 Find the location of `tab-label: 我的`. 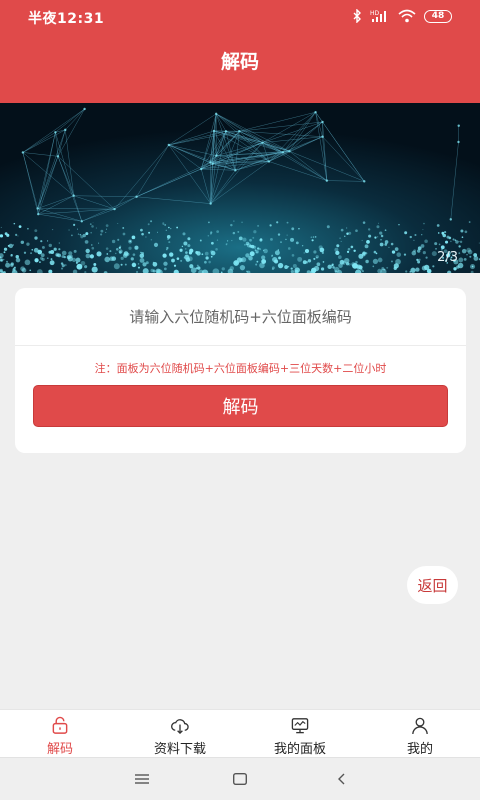

tab-label: 我的 is located at coordinates (419, 749).